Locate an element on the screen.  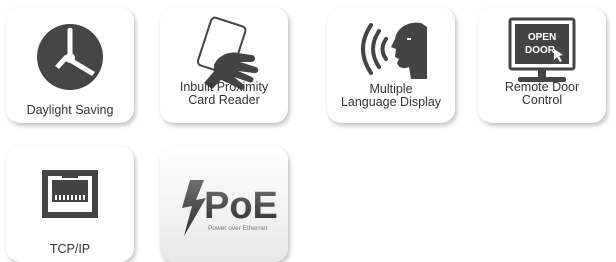
feature-card-daylight-saving: Daylight Saving is located at coordinates (70, 65).